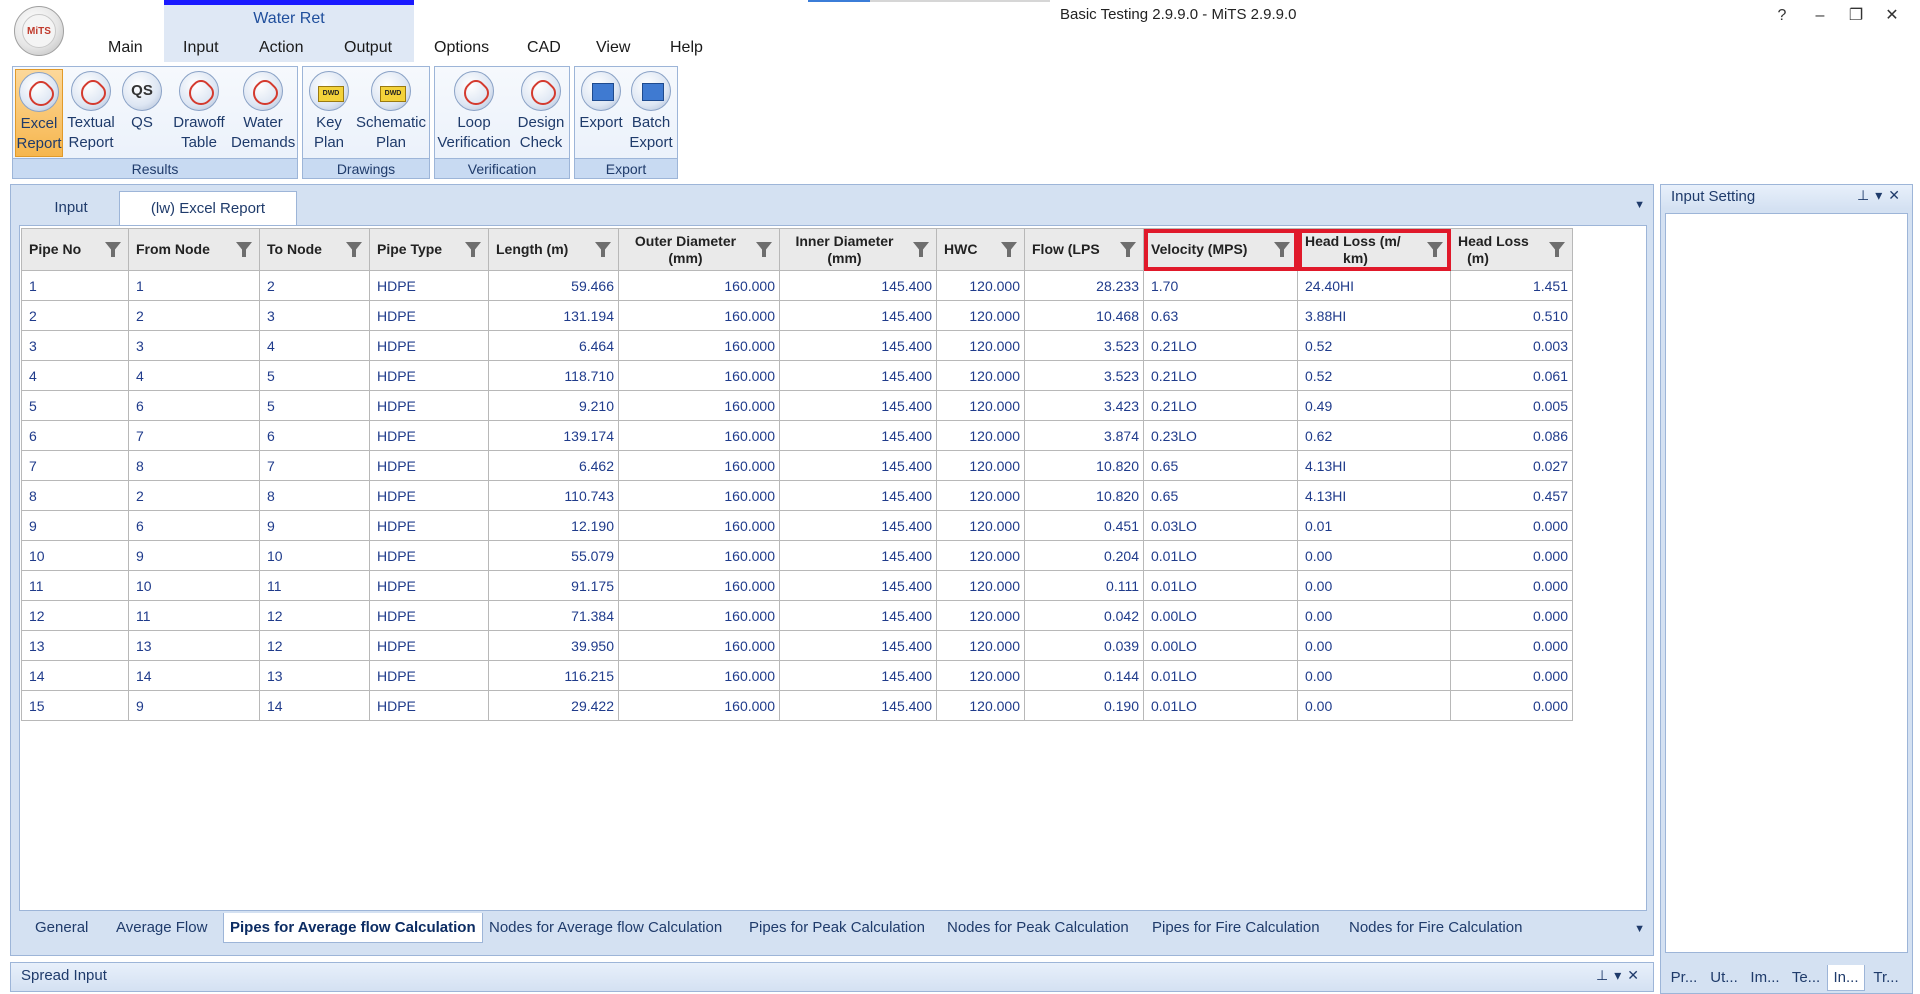 The width and height of the screenshot is (1920, 994). Describe the element at coordinates (1084, 675) in the screenshot. I see `table-cell: 0.144` at that location.